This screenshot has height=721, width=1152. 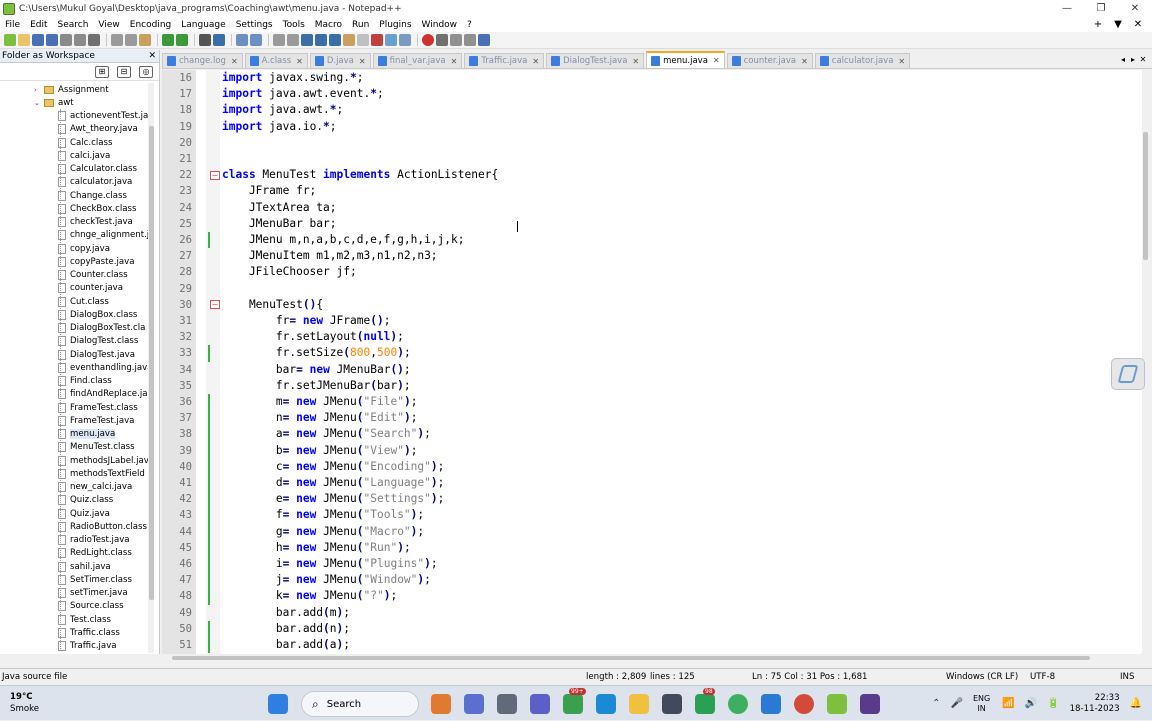 What do you see at coordinates (102, 71) in the screenshot?
I see `expand-all-icon: ⊞` at bounding box center [102, 71].